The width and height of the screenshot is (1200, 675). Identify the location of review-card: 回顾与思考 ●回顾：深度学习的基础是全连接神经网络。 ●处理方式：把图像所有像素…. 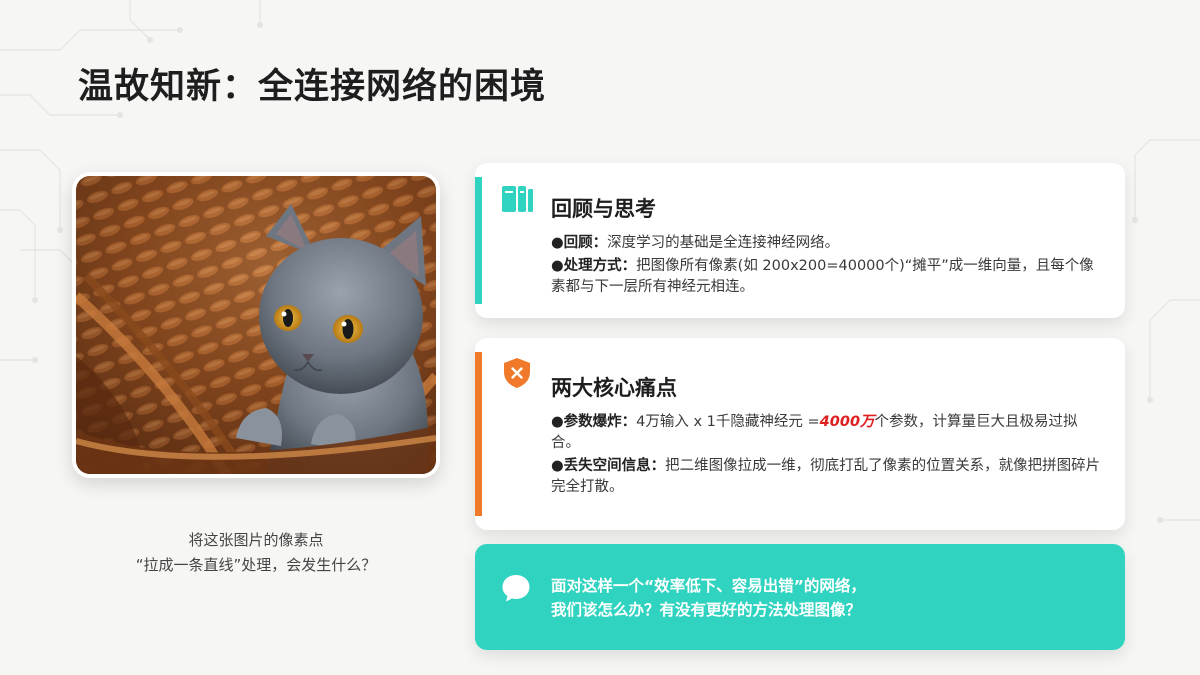
(800, 240).